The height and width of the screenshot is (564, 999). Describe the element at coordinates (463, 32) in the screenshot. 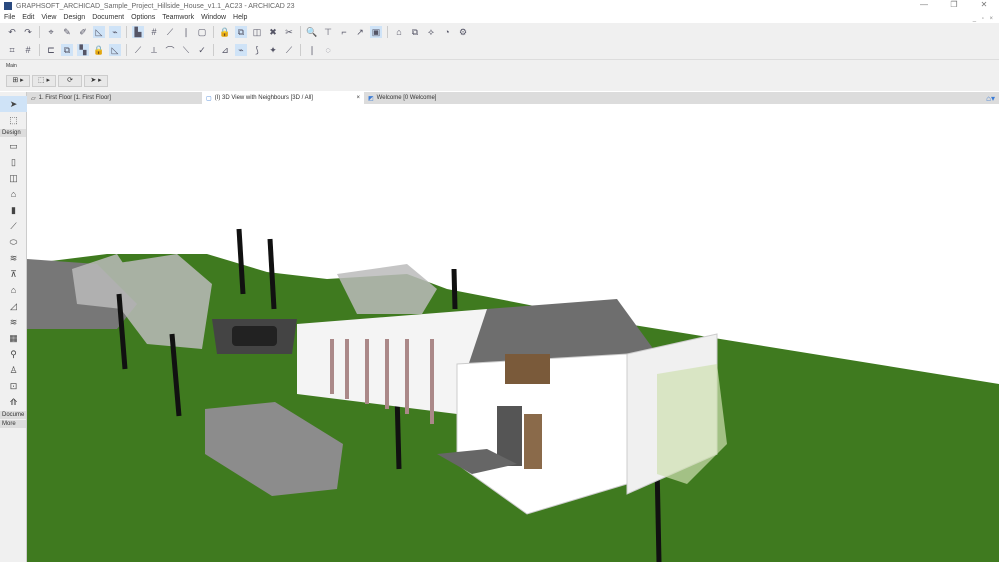

I see `toolbar-tool-icon: ⚙` at that location.